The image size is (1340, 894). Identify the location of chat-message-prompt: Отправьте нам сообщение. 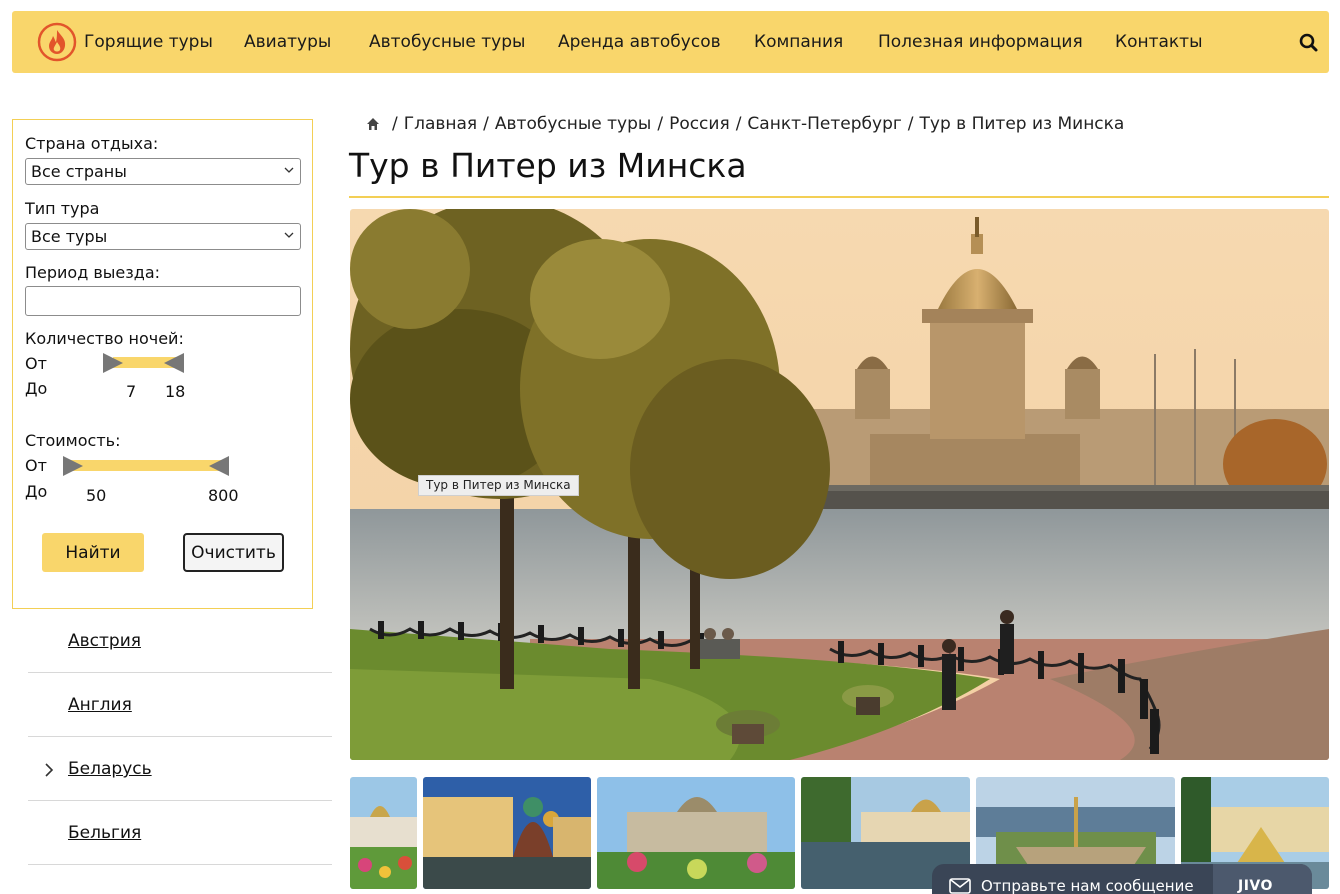
(1087, 885).